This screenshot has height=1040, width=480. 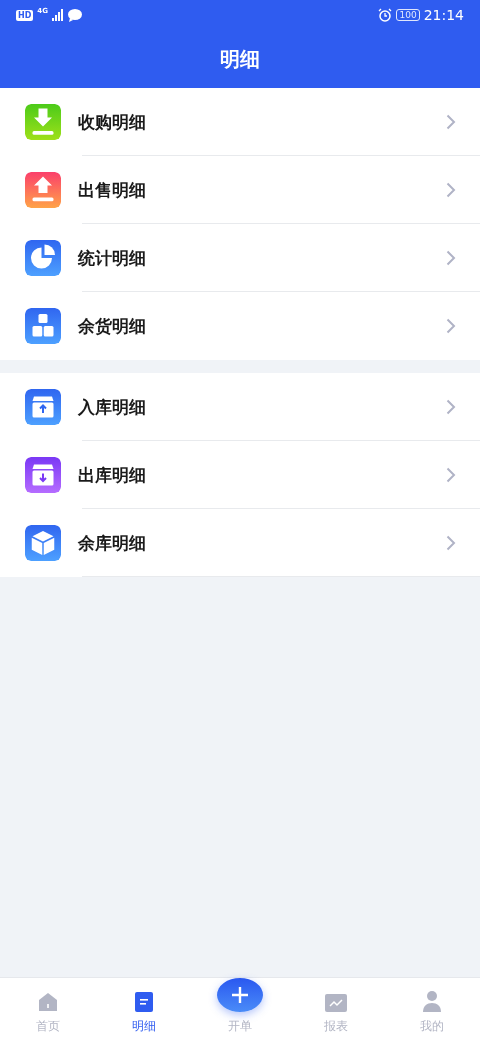 I want to click on menu-row: 余货明细, so click(x=240, y=326).